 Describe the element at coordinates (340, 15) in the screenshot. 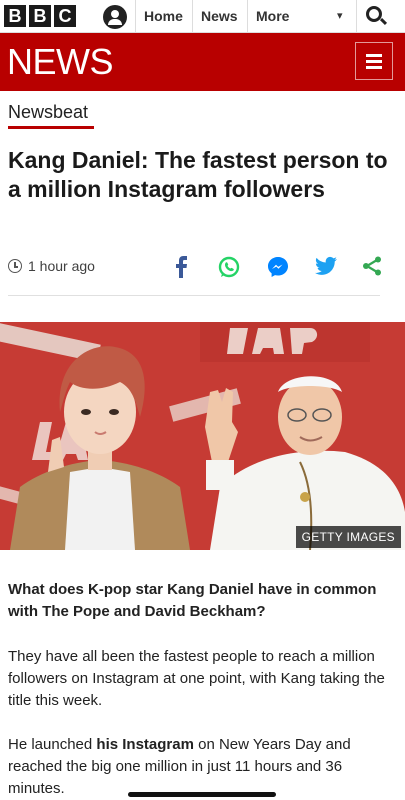

I see `chevron-down-icon: ▾` at that location.